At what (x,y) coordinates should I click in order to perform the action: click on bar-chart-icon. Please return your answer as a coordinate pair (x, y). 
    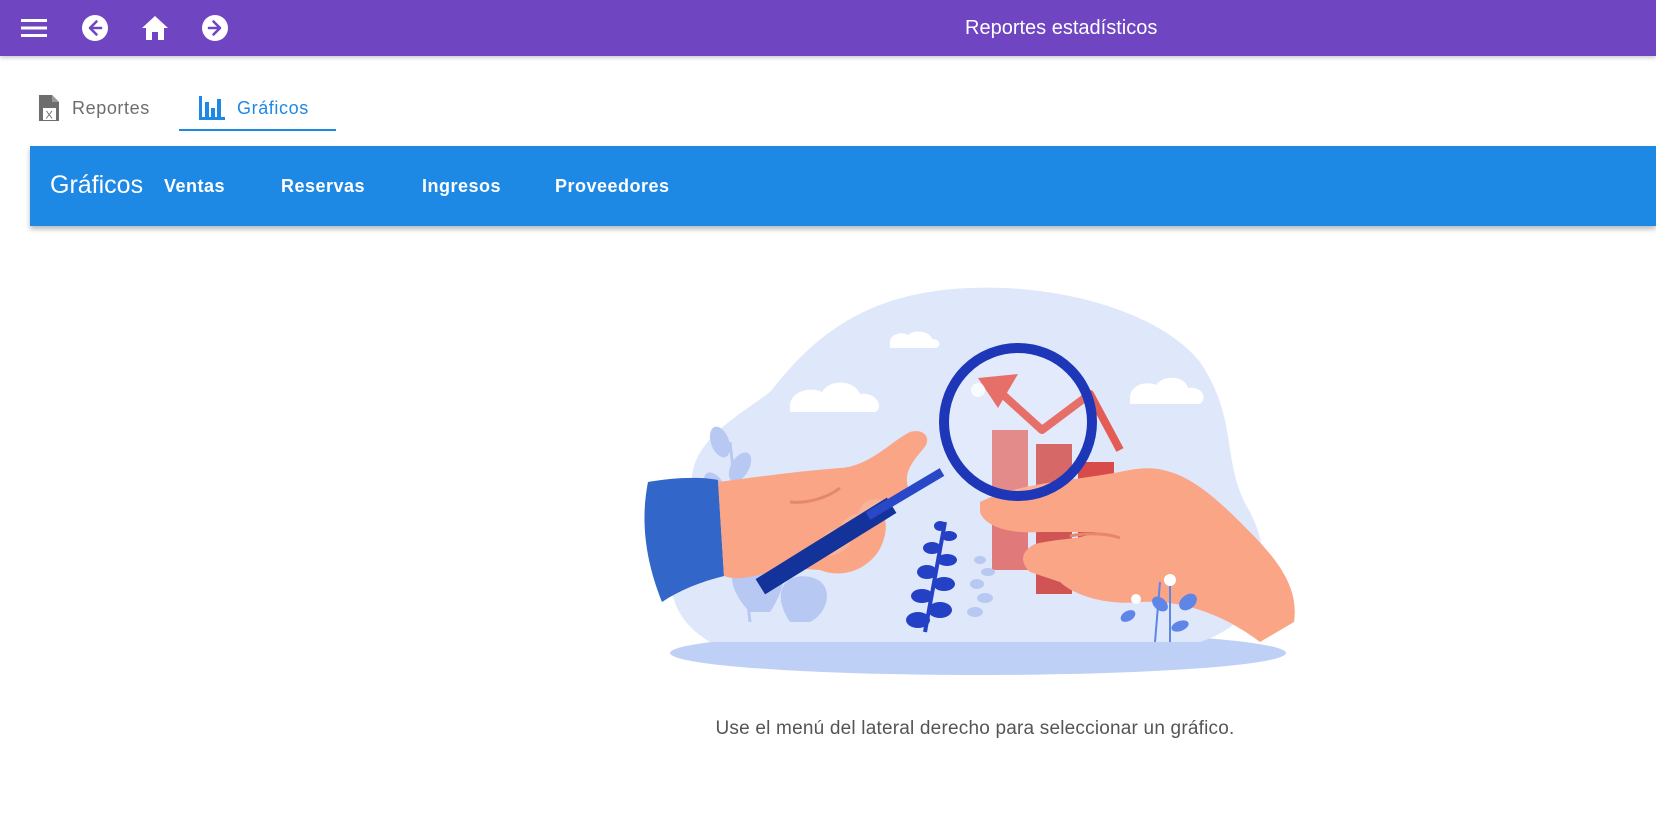
    Looking at the image, I should click on (212, 108).